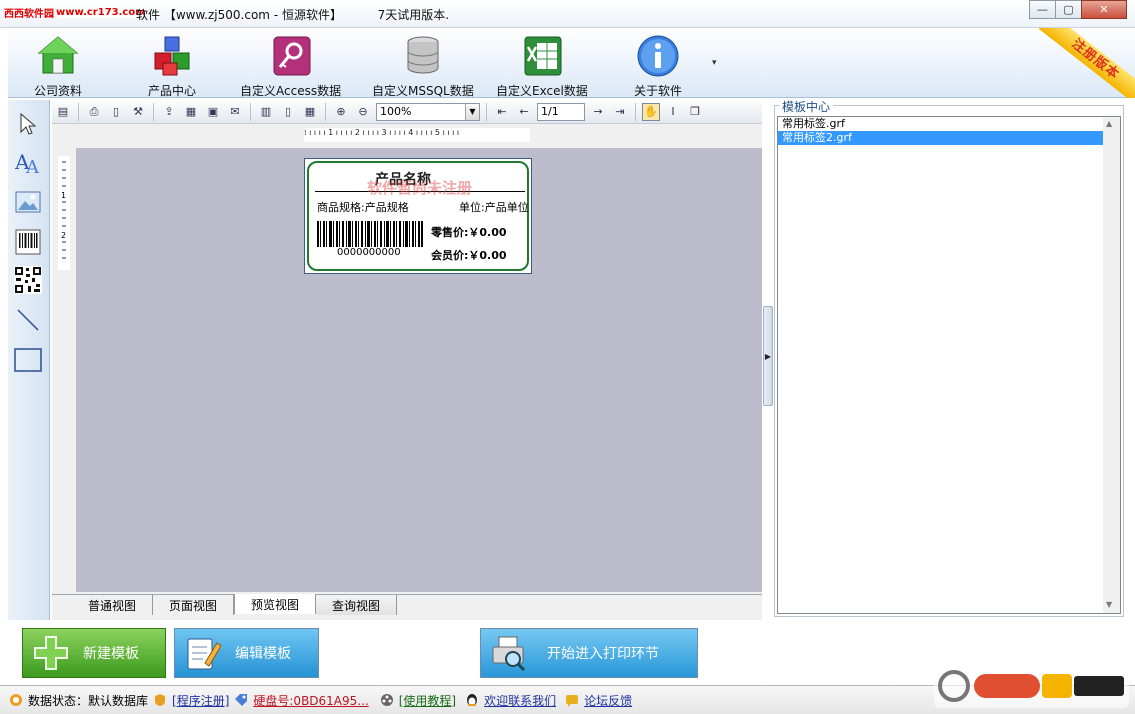  Describe the element at coordinates (29, 14) in the screenshot. I see `watermark-text-a: 西西软件园` at that location.